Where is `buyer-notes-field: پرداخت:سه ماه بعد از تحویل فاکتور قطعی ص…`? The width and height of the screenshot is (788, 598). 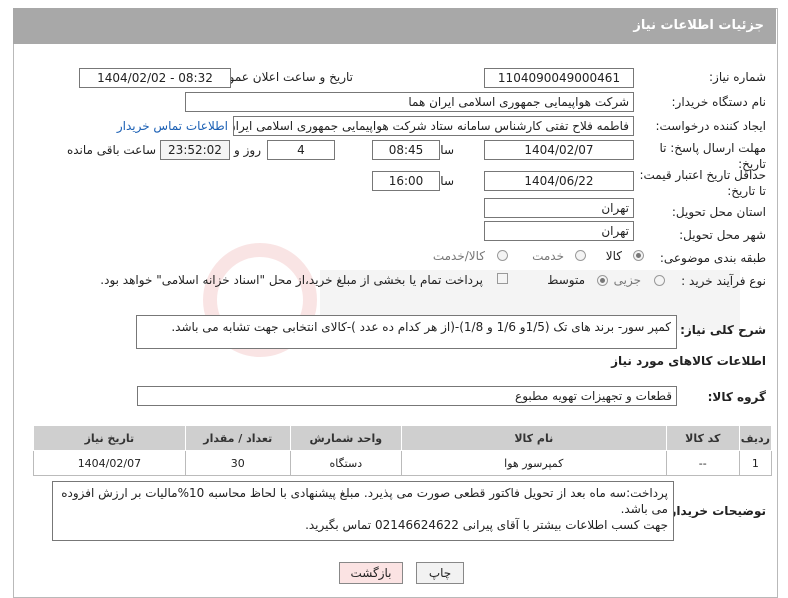
buyer-notes-field: پرداخت:سه ماه بعد از تحویل فاکتور قطعی ص… is located at coordinates (363, 511).